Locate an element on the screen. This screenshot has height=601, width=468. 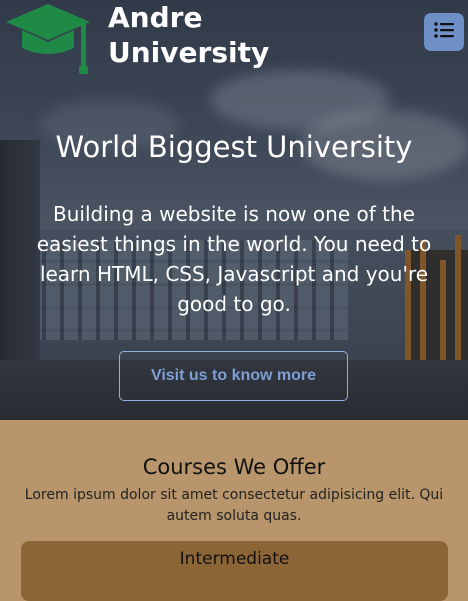
menu-button is located at coordinates (444, 32).